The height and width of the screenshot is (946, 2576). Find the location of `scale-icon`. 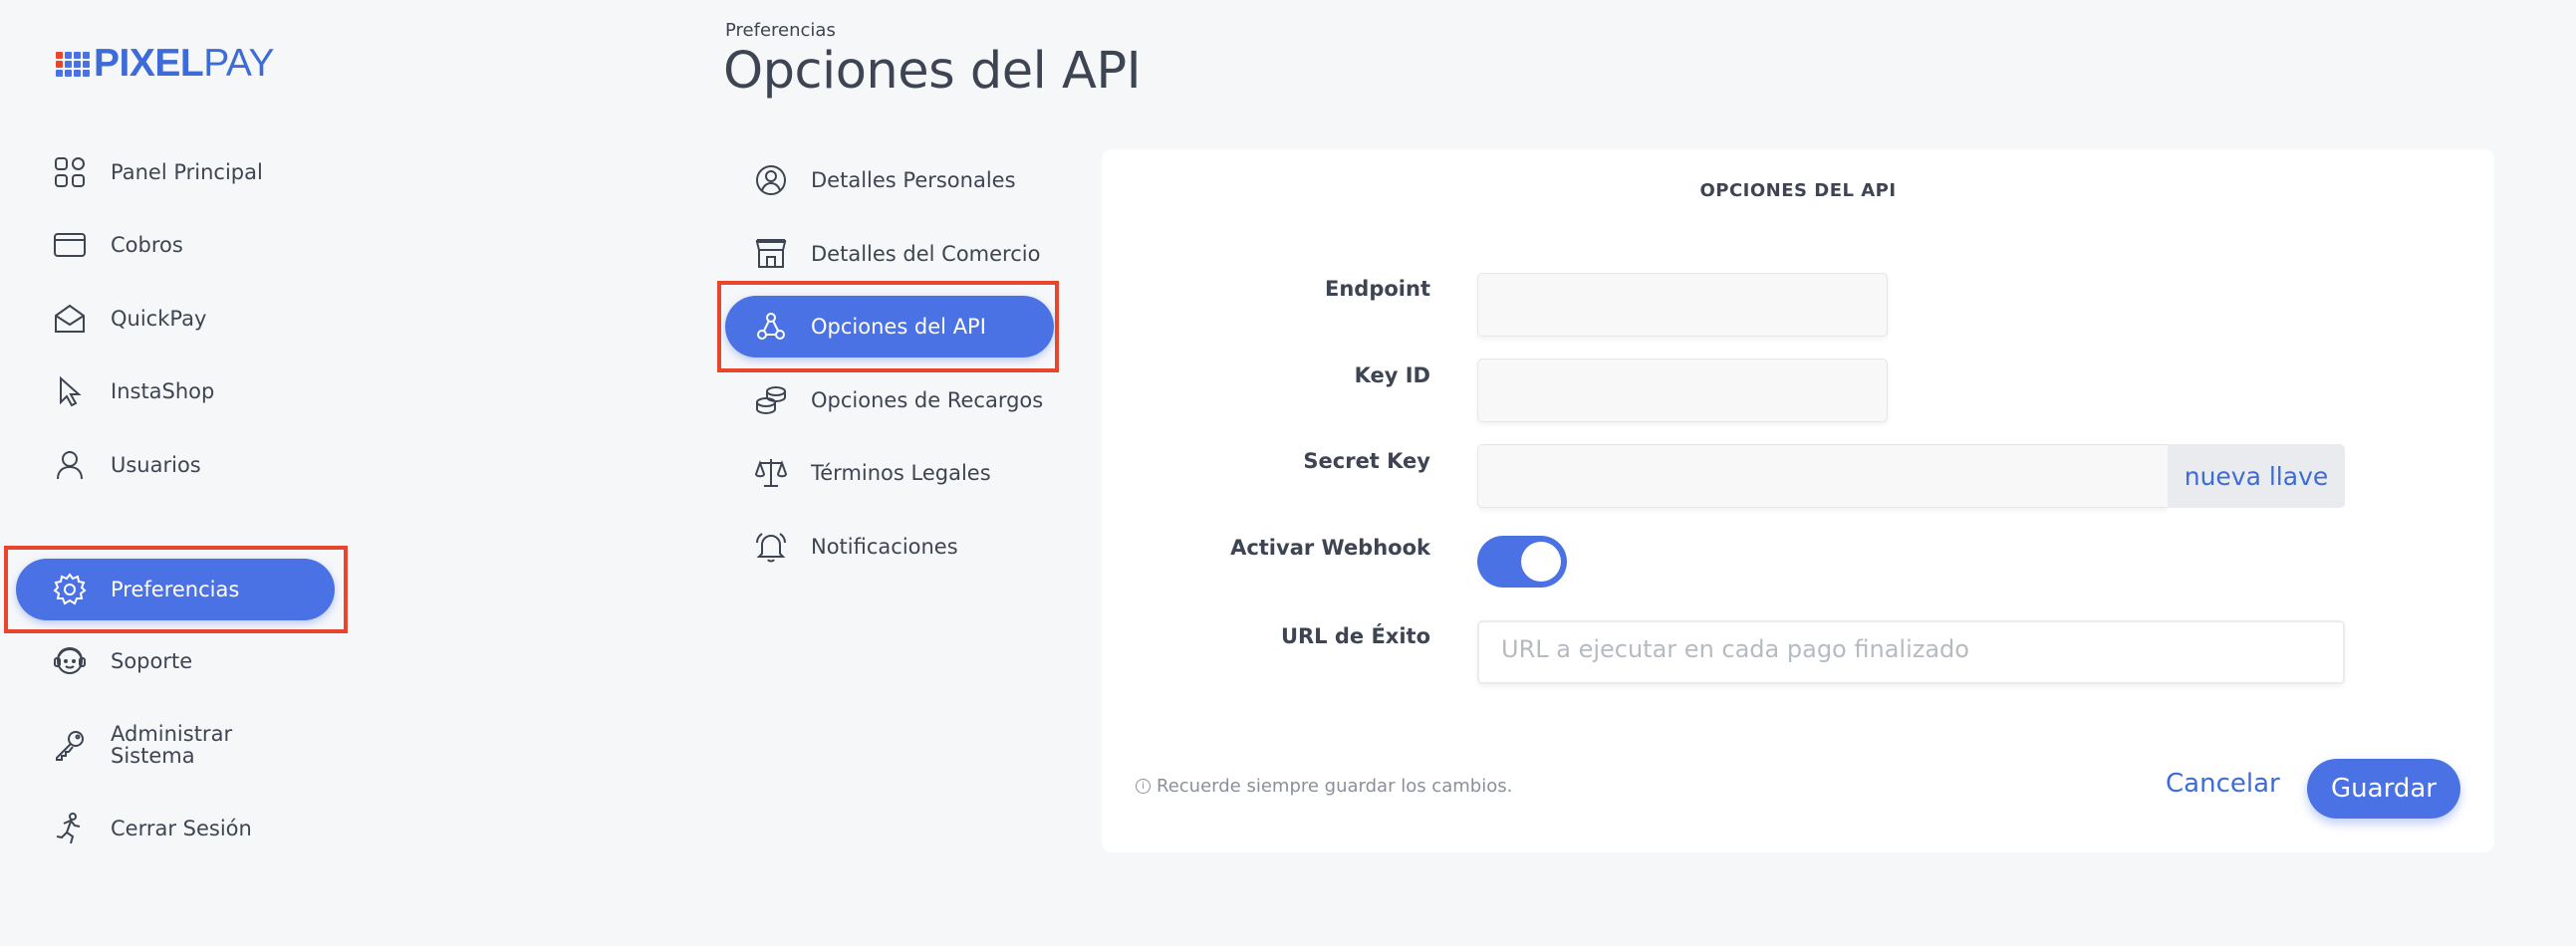

scale-icon is located at coordinates (771, 473).